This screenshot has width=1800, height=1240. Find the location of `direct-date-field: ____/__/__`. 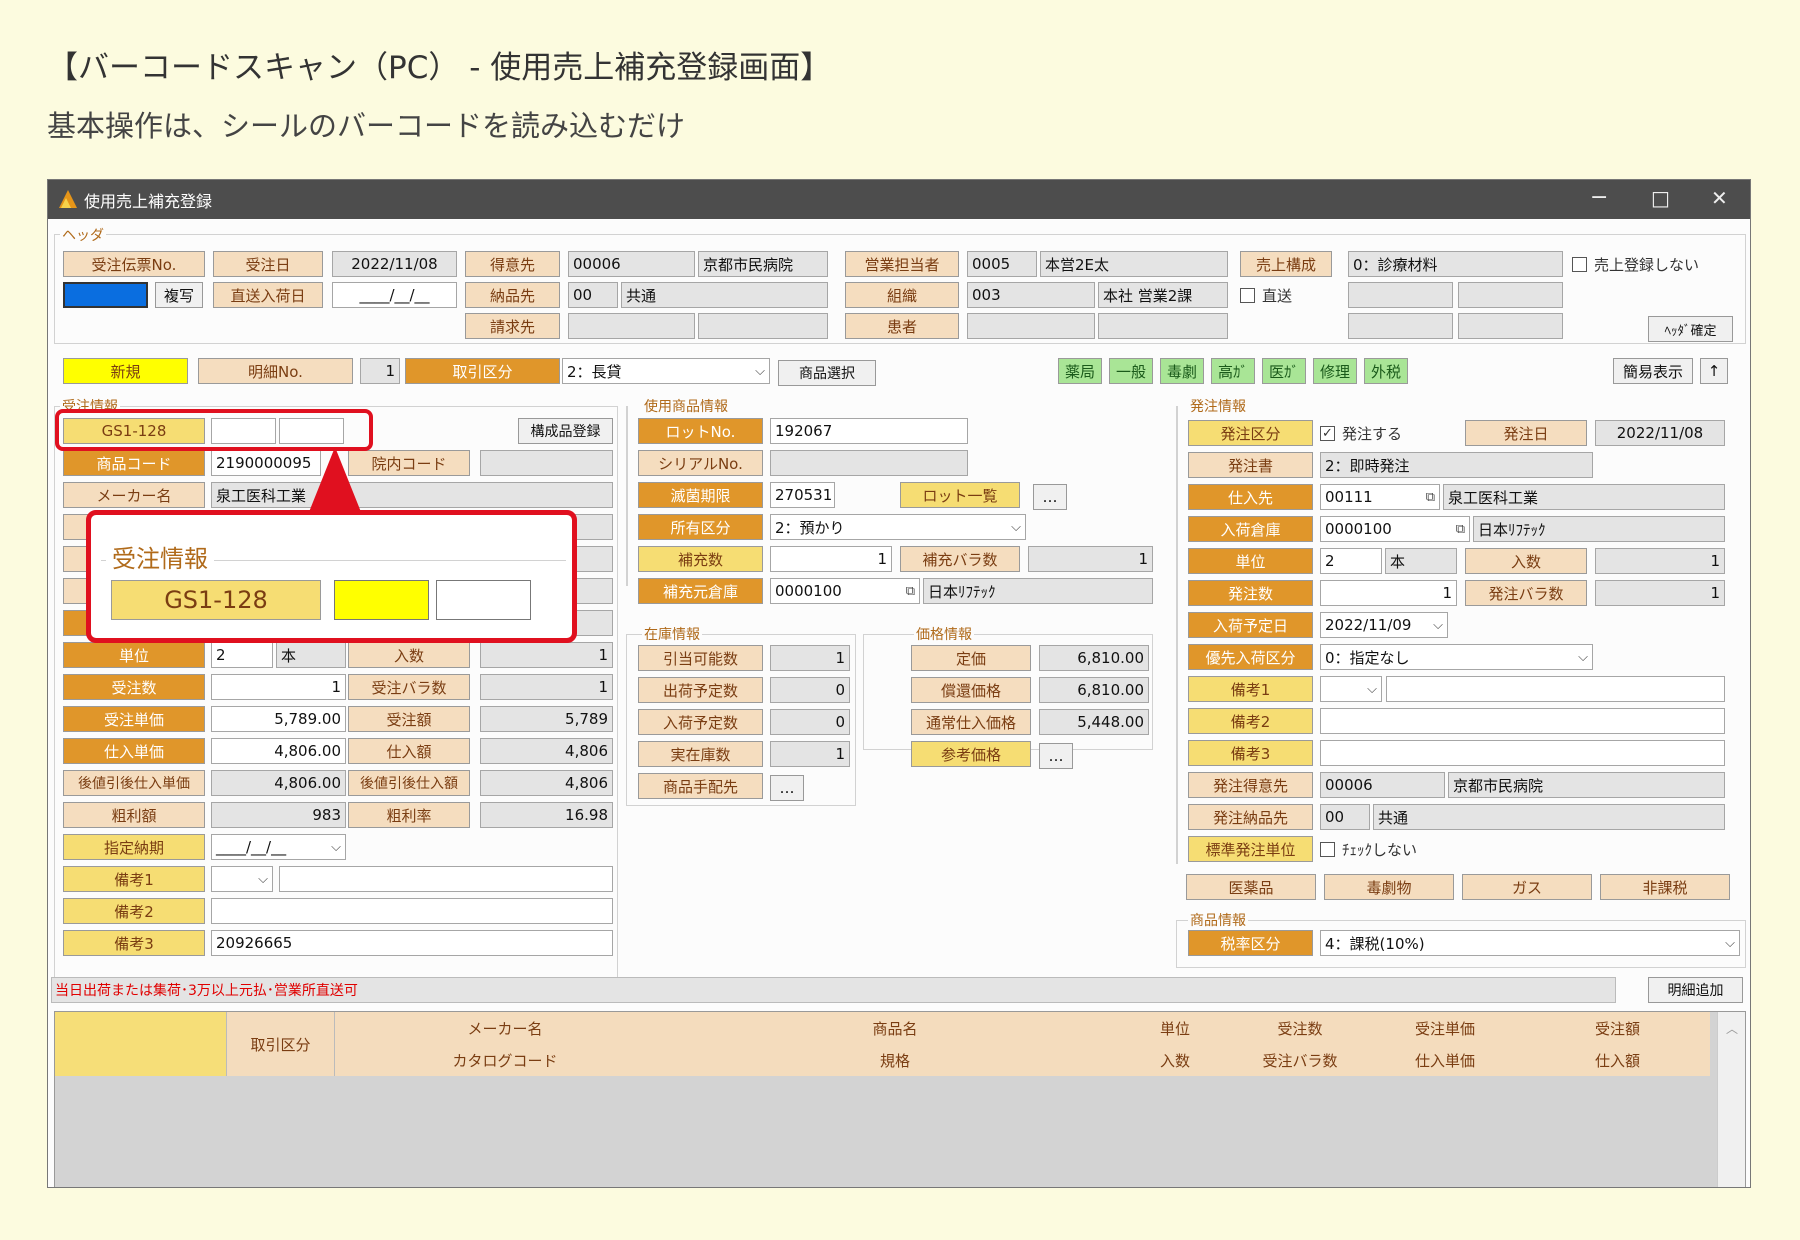

direct-date-field: ____/__/__ is located at coordinates (394, 295).